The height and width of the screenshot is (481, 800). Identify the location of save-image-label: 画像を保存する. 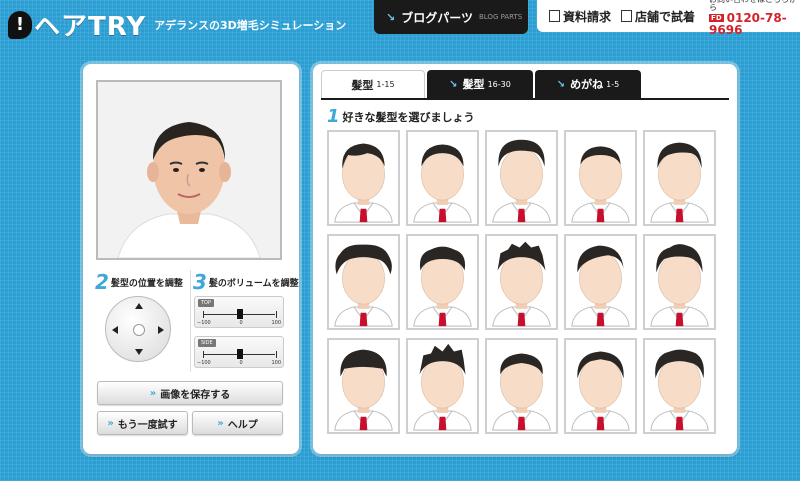
(195, 395).